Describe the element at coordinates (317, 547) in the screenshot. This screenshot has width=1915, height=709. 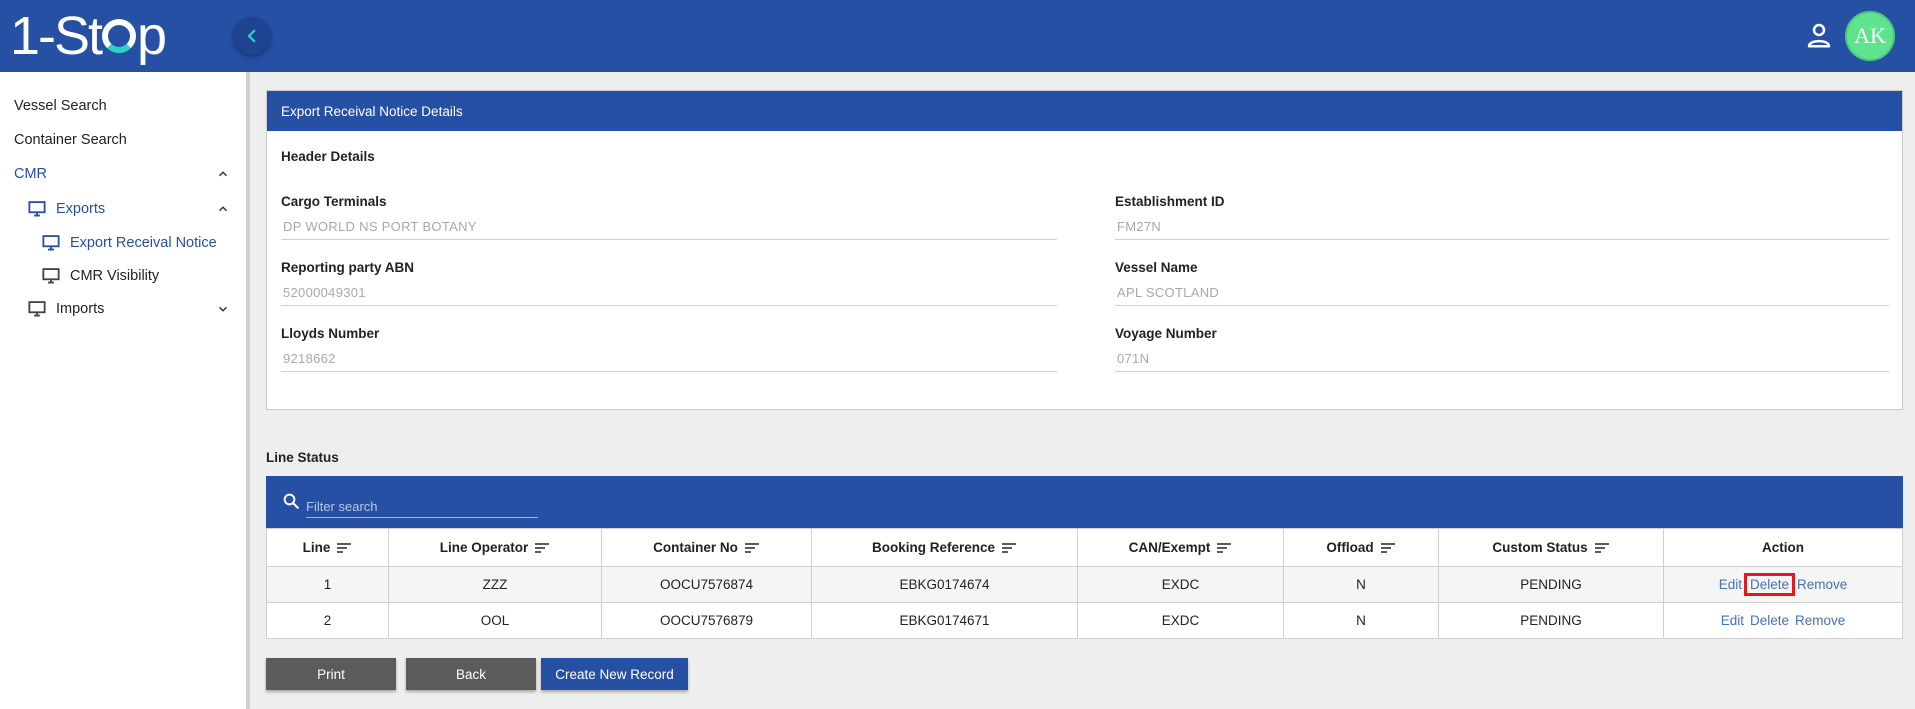
I see `column-label: Line` at that location.